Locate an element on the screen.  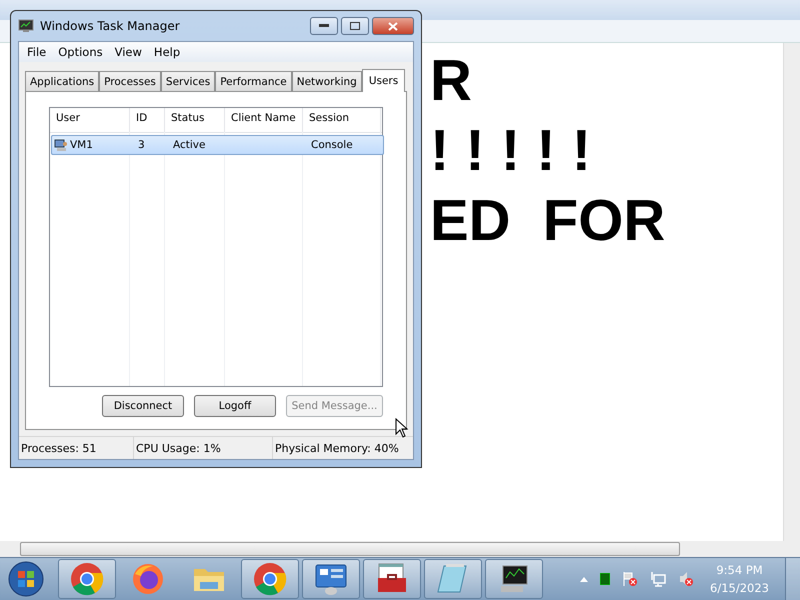
monitor-icon is located at coordinates (26, 26).